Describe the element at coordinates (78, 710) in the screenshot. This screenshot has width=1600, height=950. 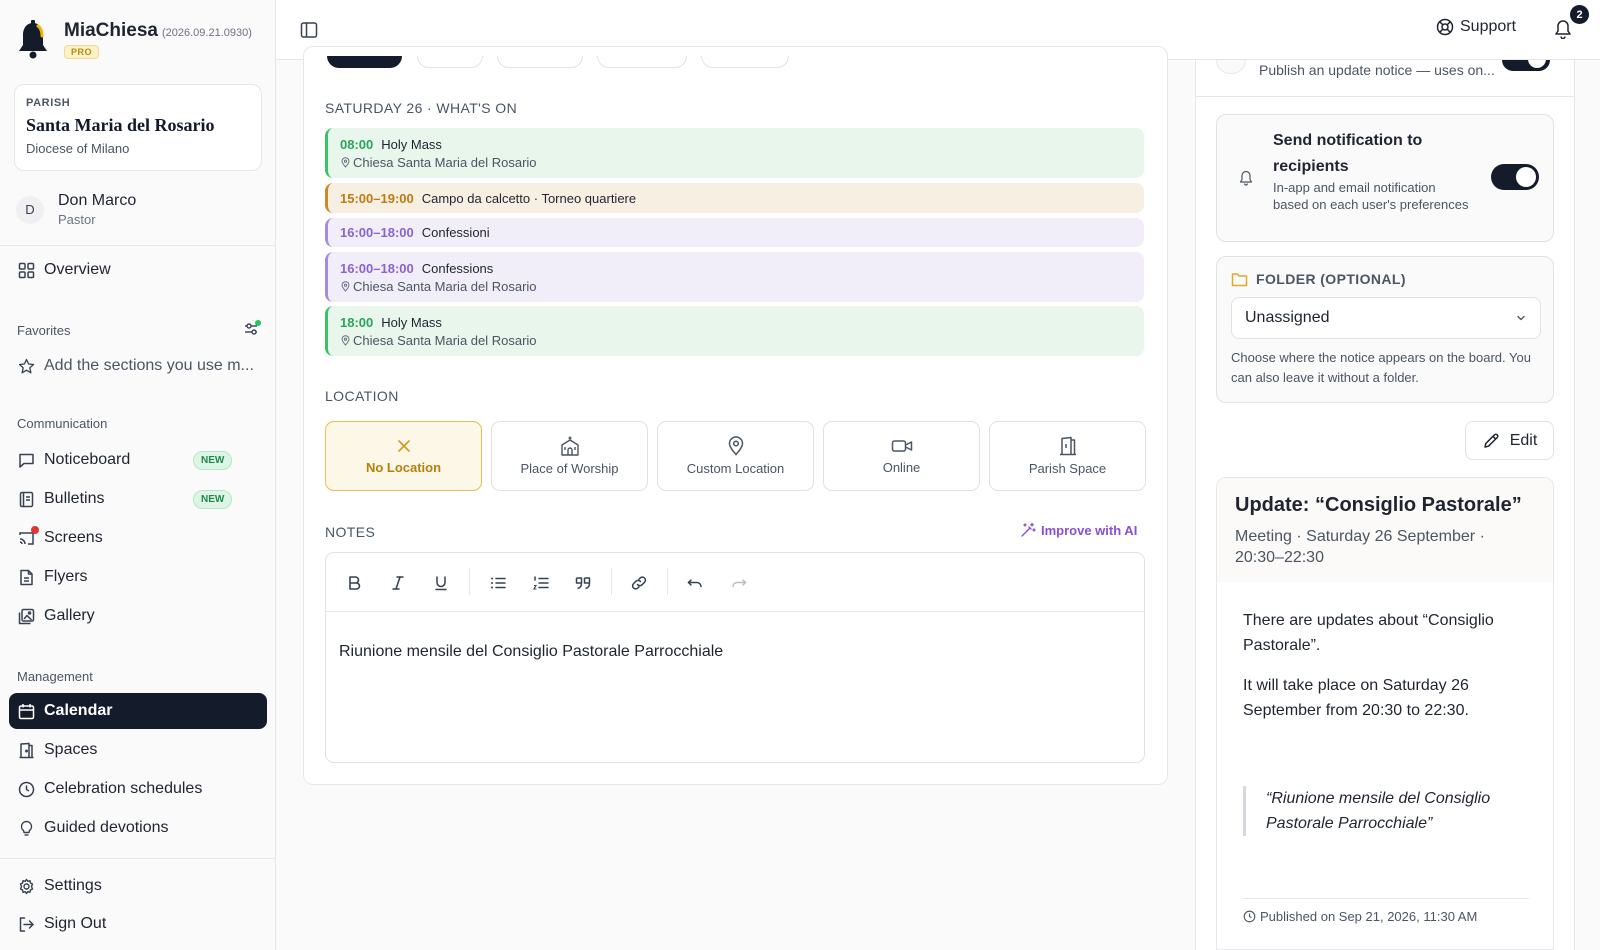
I see `sidebar-item-label: Calendar` at that location.